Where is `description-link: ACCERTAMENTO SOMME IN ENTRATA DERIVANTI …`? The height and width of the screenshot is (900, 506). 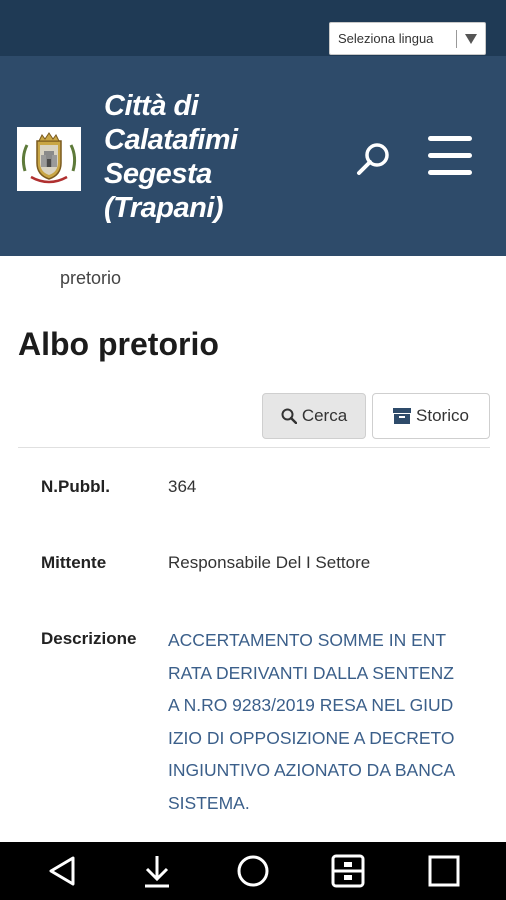
description-link: ACCERTAMENTO SOMME IN ENTRATA DERIVANTI … is located at coordinates (313, 721).